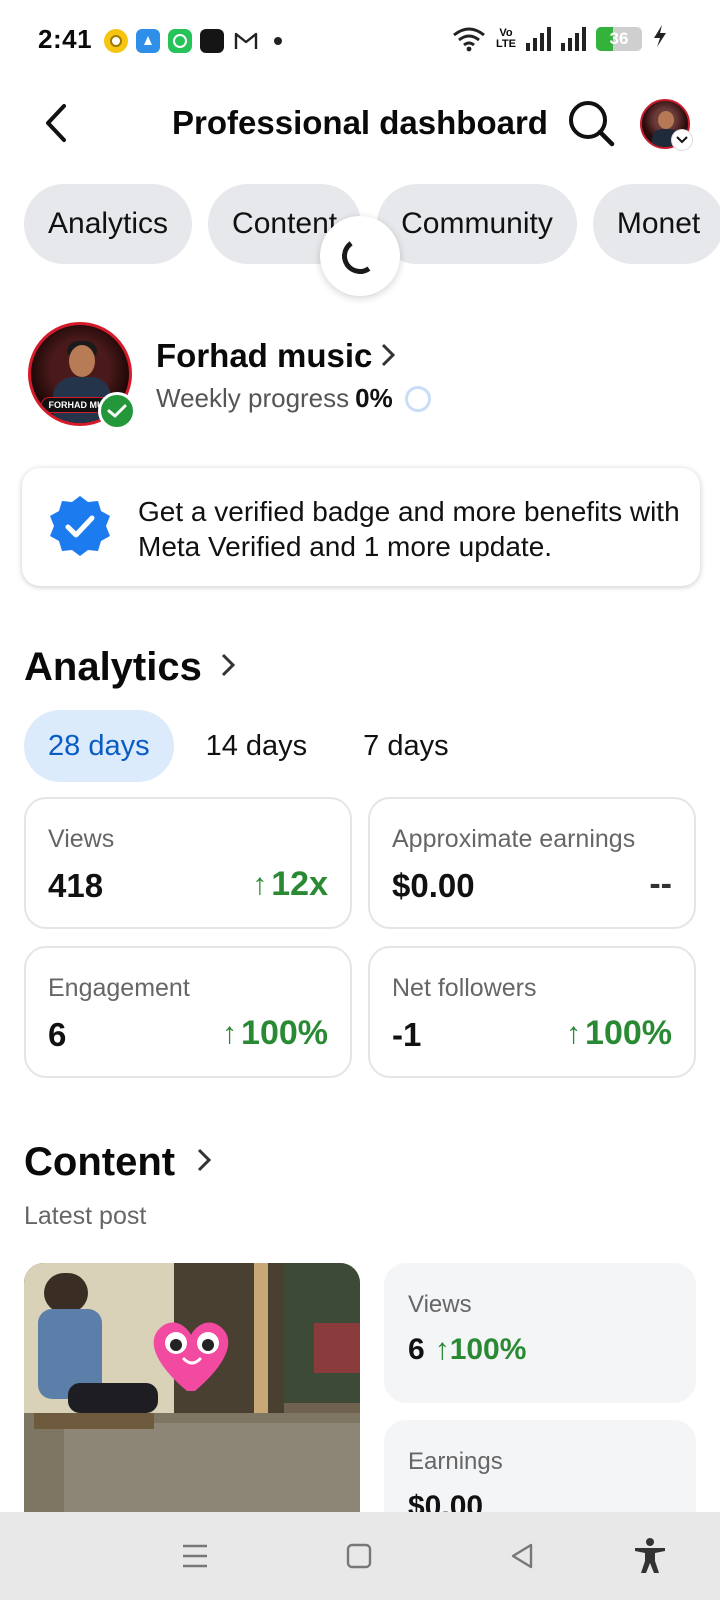 This screenshot has width=720, height=1600. I want to click on loading-spinner, so click(360, 256).